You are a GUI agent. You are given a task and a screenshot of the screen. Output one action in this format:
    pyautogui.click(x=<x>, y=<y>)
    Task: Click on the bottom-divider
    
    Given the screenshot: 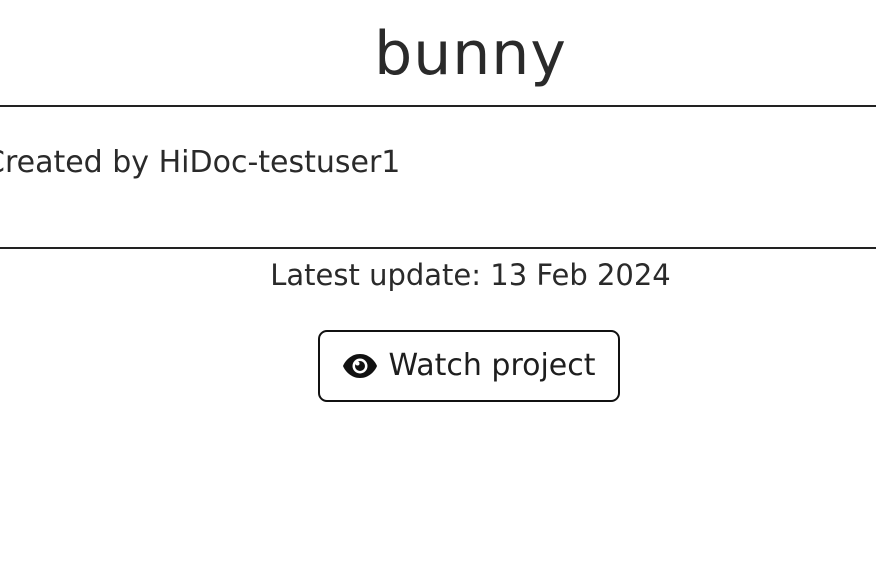 What is the action you would take?
    pyautogui.click(x=438, y=248)
    